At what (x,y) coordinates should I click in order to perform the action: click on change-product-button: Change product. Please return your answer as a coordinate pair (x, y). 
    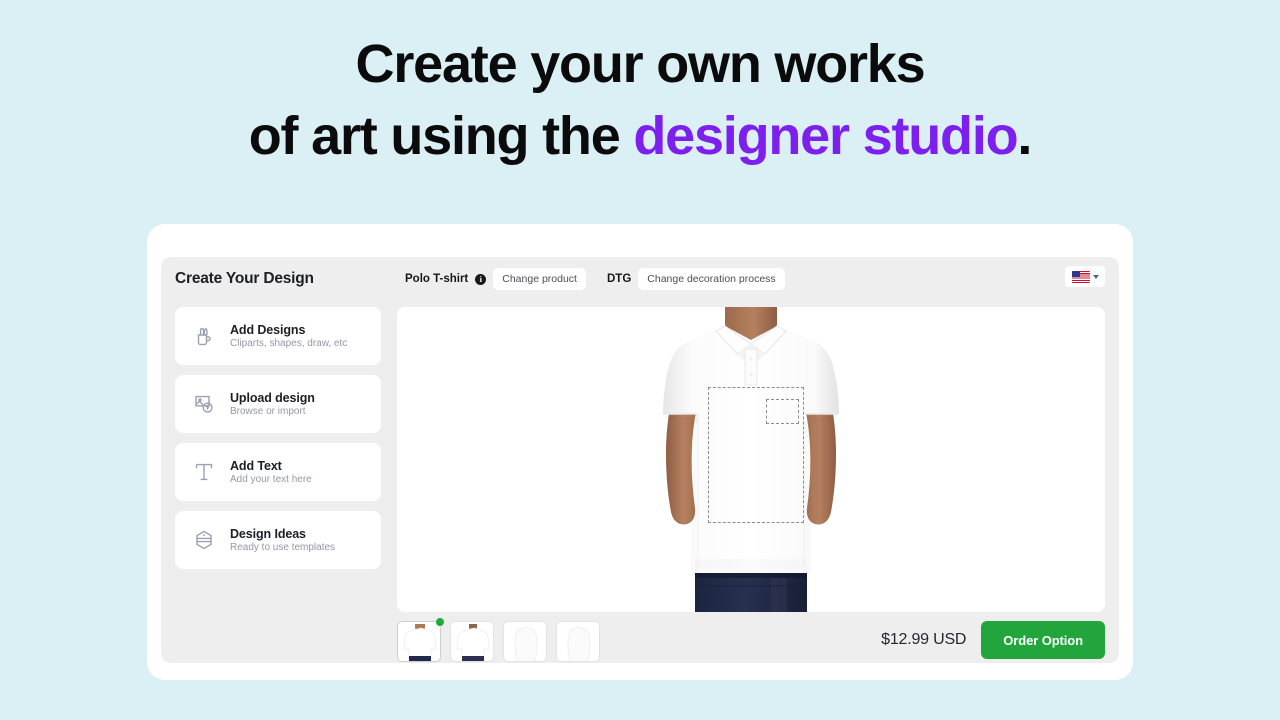
    Looking at the image, I should click on (539, 279).